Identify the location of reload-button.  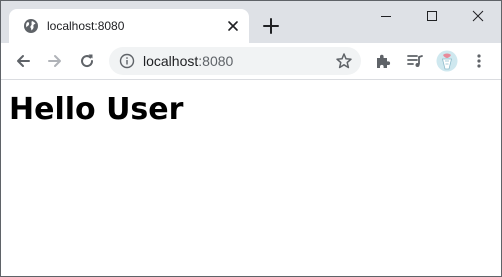
(87, 61).